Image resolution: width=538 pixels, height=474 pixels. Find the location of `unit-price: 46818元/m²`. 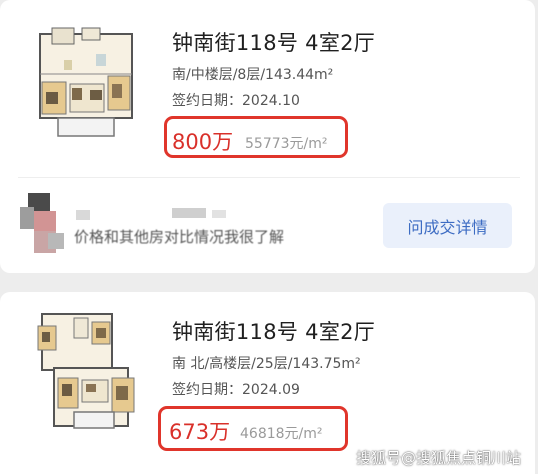

unit-price: 46818元/m² is located at coordinates (281, 434).